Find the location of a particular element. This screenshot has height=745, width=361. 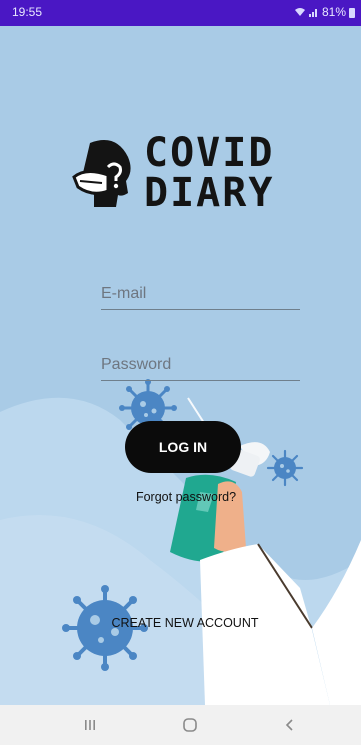

home-button is located at coordinates (190, 725).